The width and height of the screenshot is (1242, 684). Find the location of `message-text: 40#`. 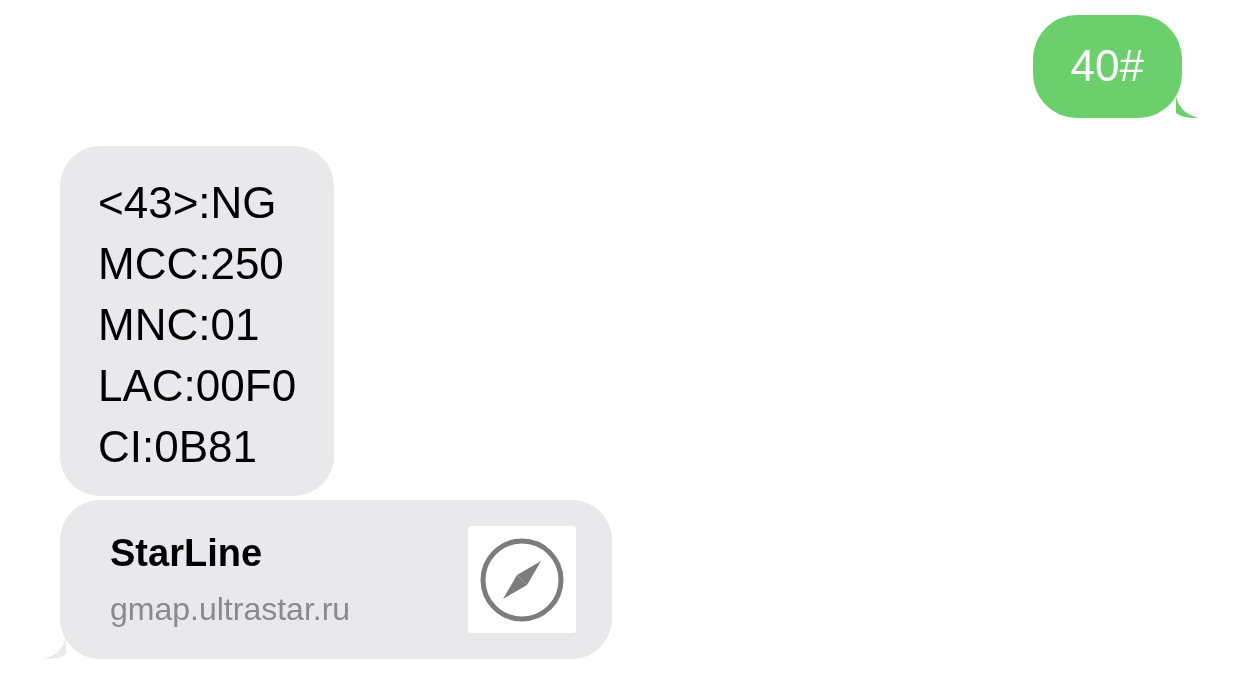

message-text: 40# is located at coordinates (1107, 66).